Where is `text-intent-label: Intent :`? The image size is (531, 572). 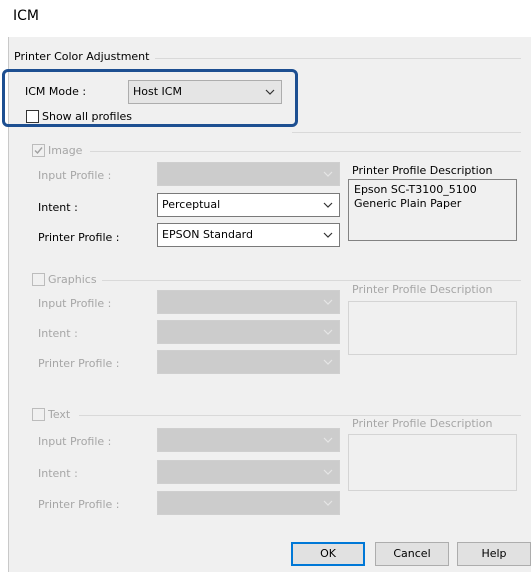 text-intent-label: Intent : is located at coordinates (58, 473).